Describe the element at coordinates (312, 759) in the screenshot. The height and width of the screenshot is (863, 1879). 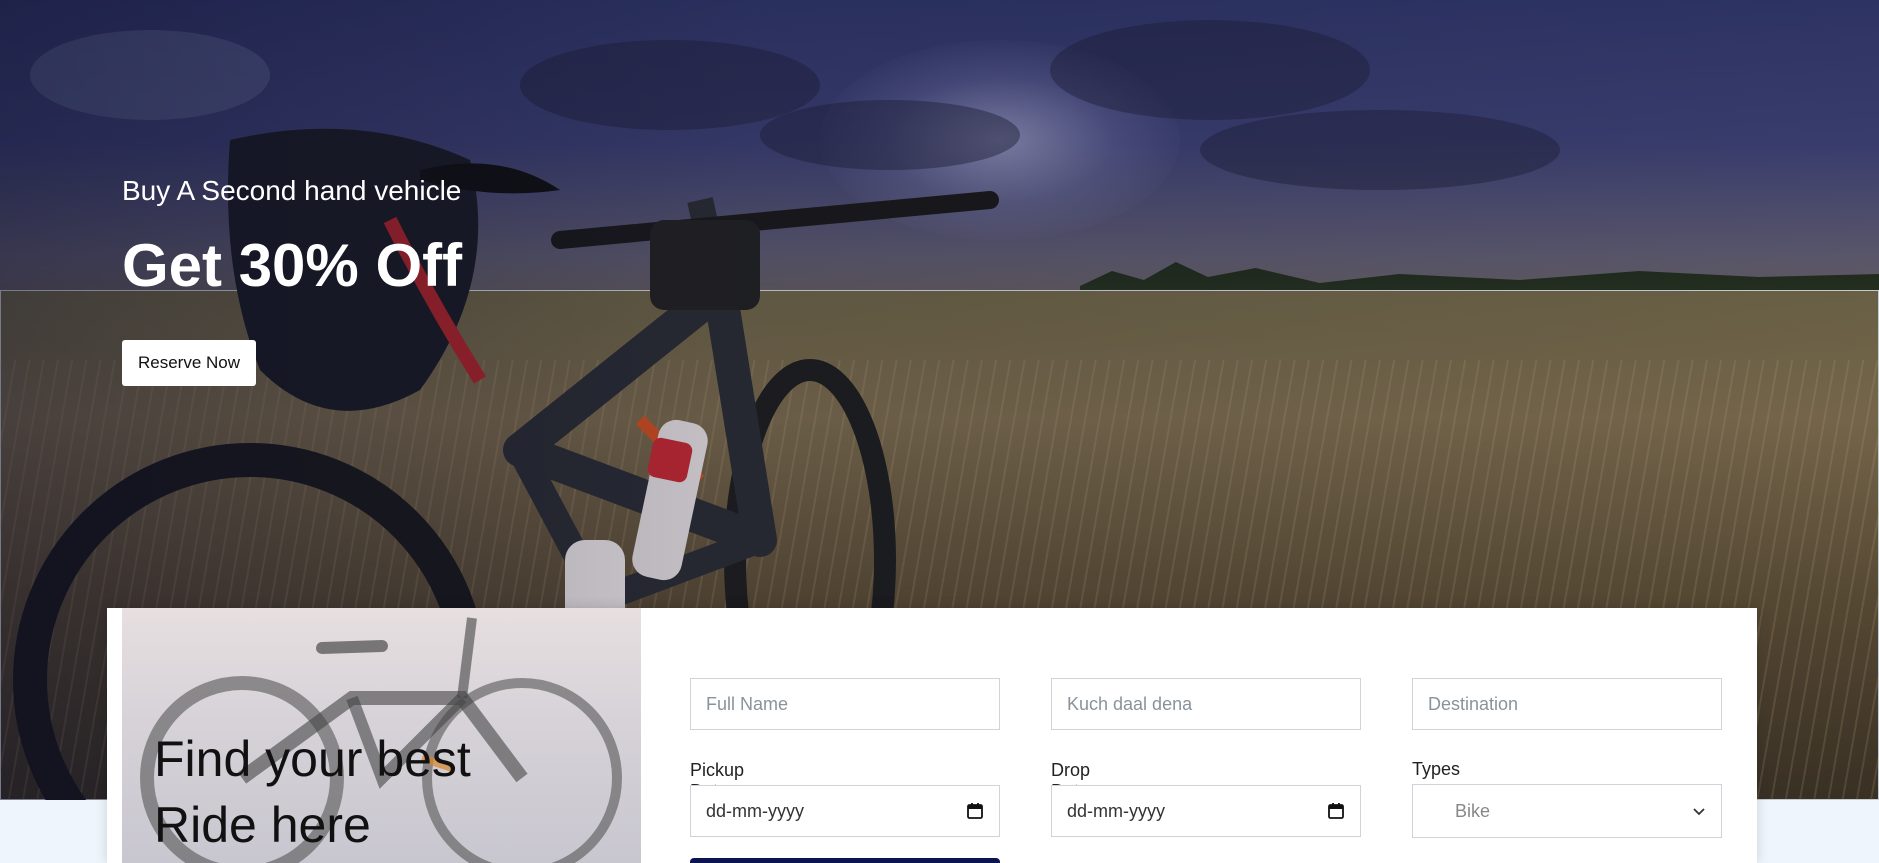
I see `promo-title-line1: Find your best` at that location.